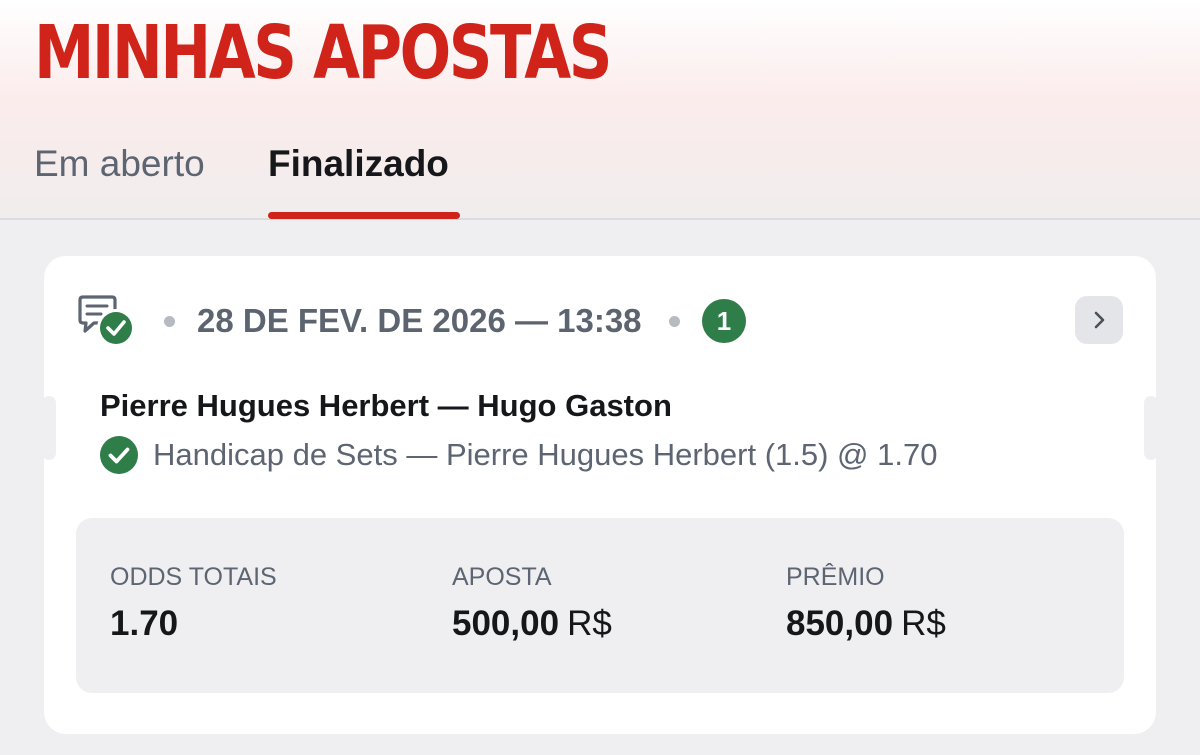 Image resolution: width=1200 pixels, height=755 pixels. What do you see at coordinates (502, 577) in the screenshot?
I see `stake-label: APOSTA` at bounding box center [502, 577].